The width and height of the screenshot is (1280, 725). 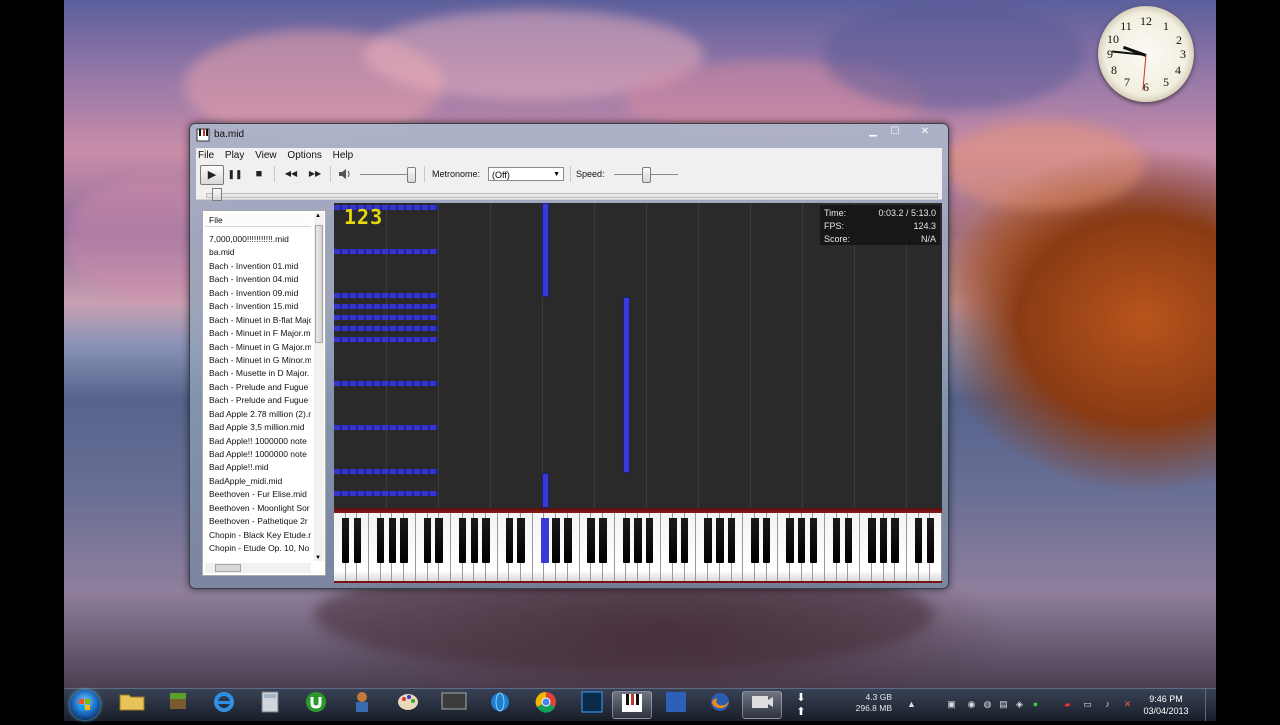 What do you see at coordinates (260, 414) in the screenshot?
I see `file-list-item: Bad Apple 2.78 million (2).m` at bounding box center [260, 414].